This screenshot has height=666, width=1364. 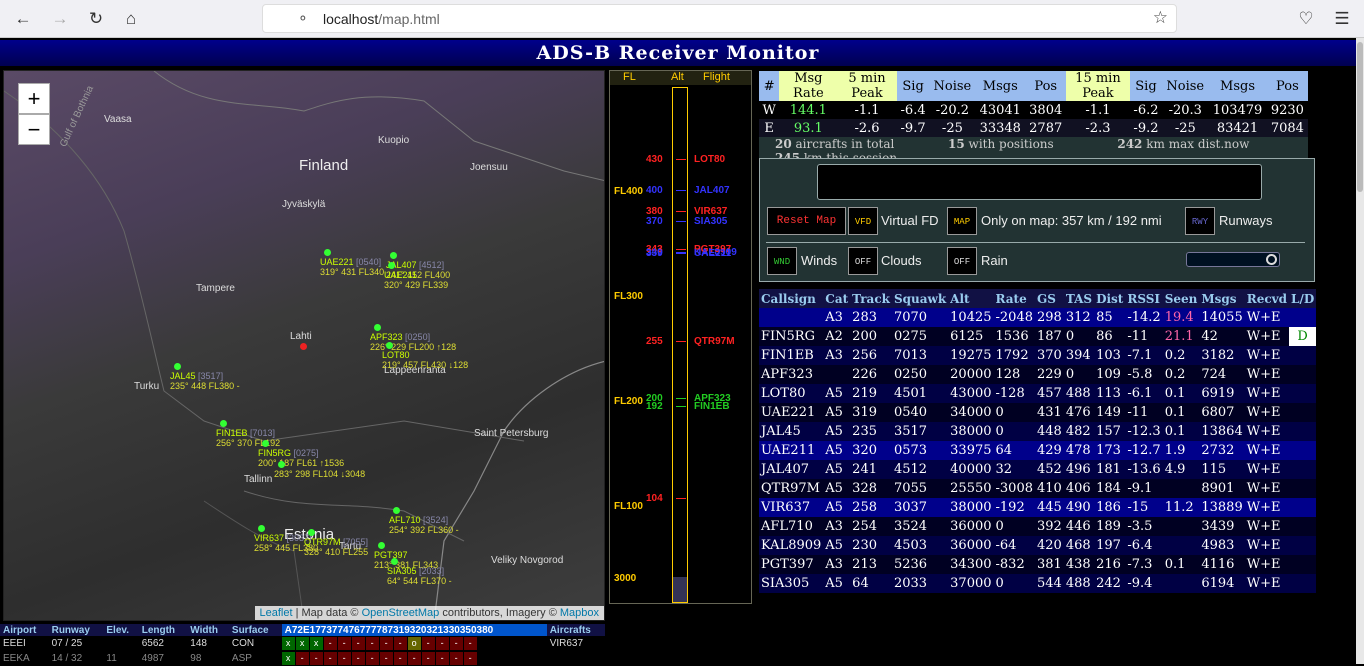 I want to click on flights-header: Recvd, so click(x=1266, y=298).